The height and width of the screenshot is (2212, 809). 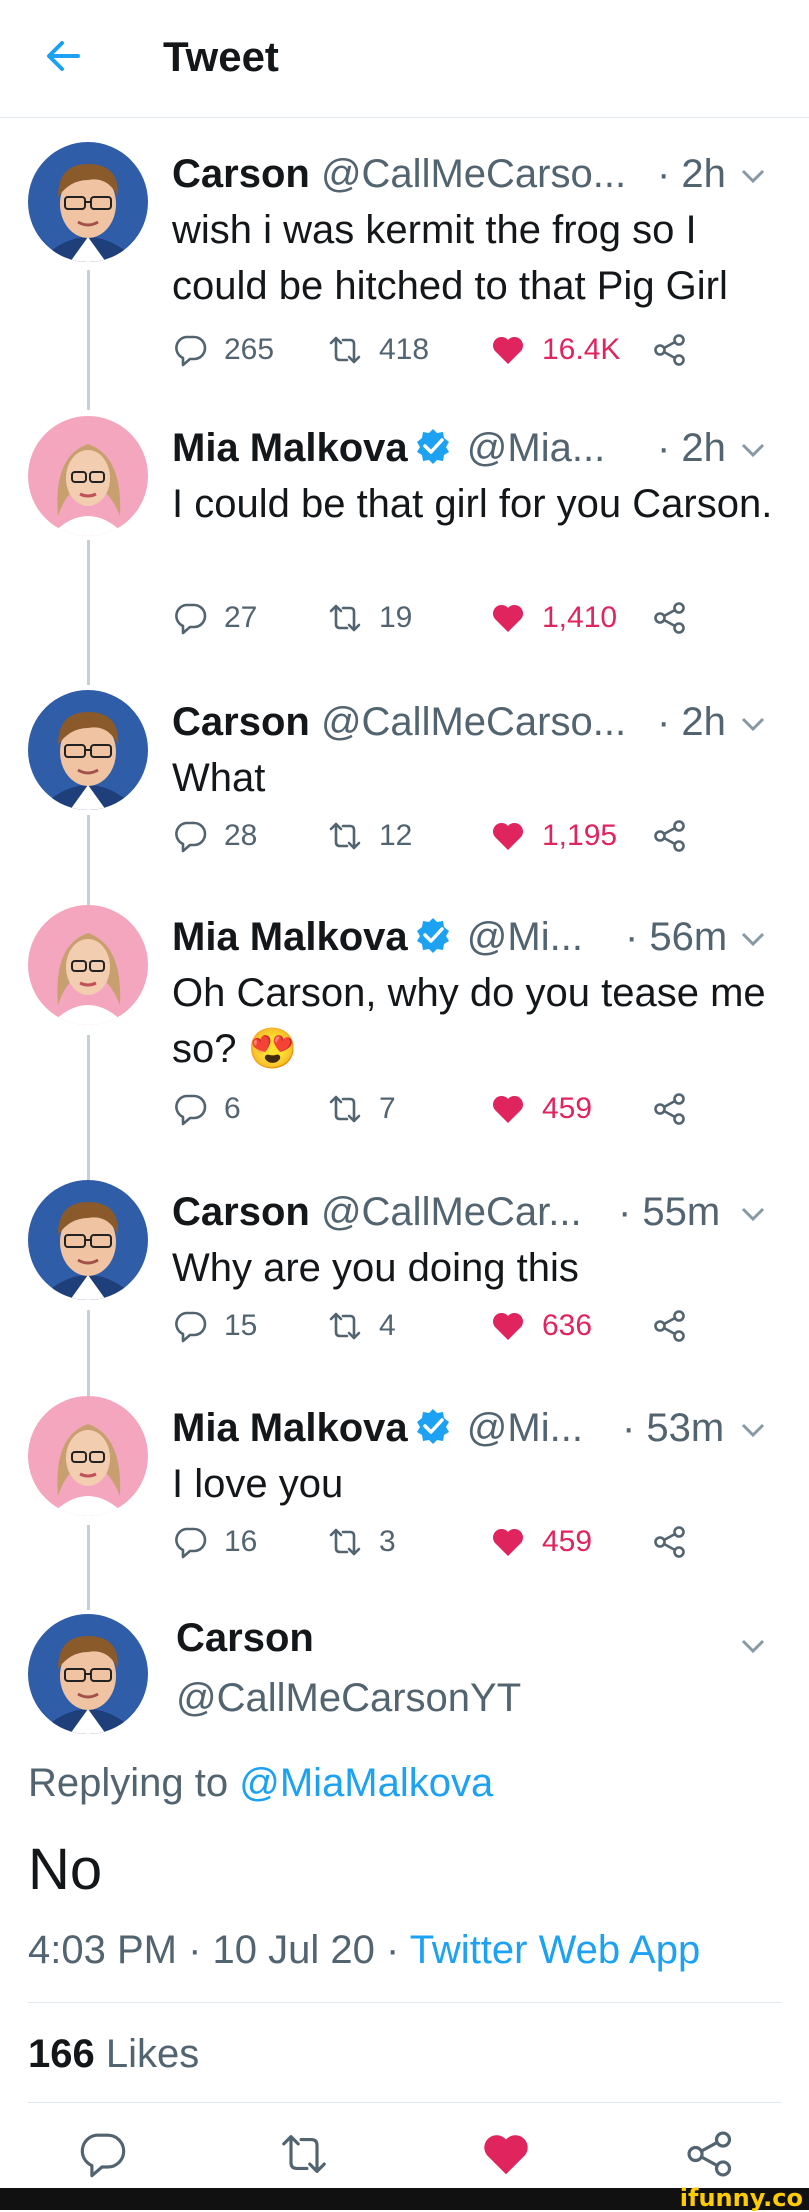 I want to click on like-count: 1,195, so click(x=580, y=835).